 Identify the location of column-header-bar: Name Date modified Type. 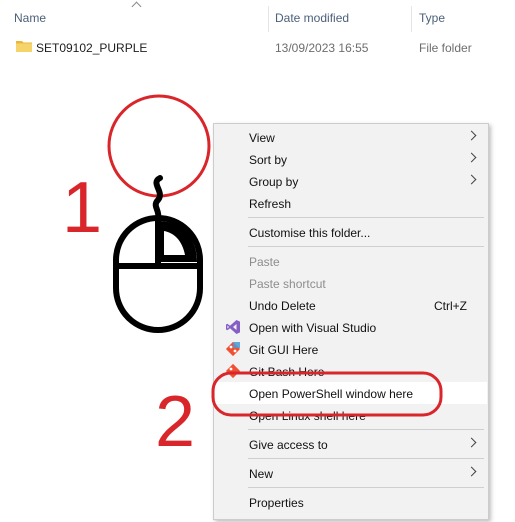
(257, 17).